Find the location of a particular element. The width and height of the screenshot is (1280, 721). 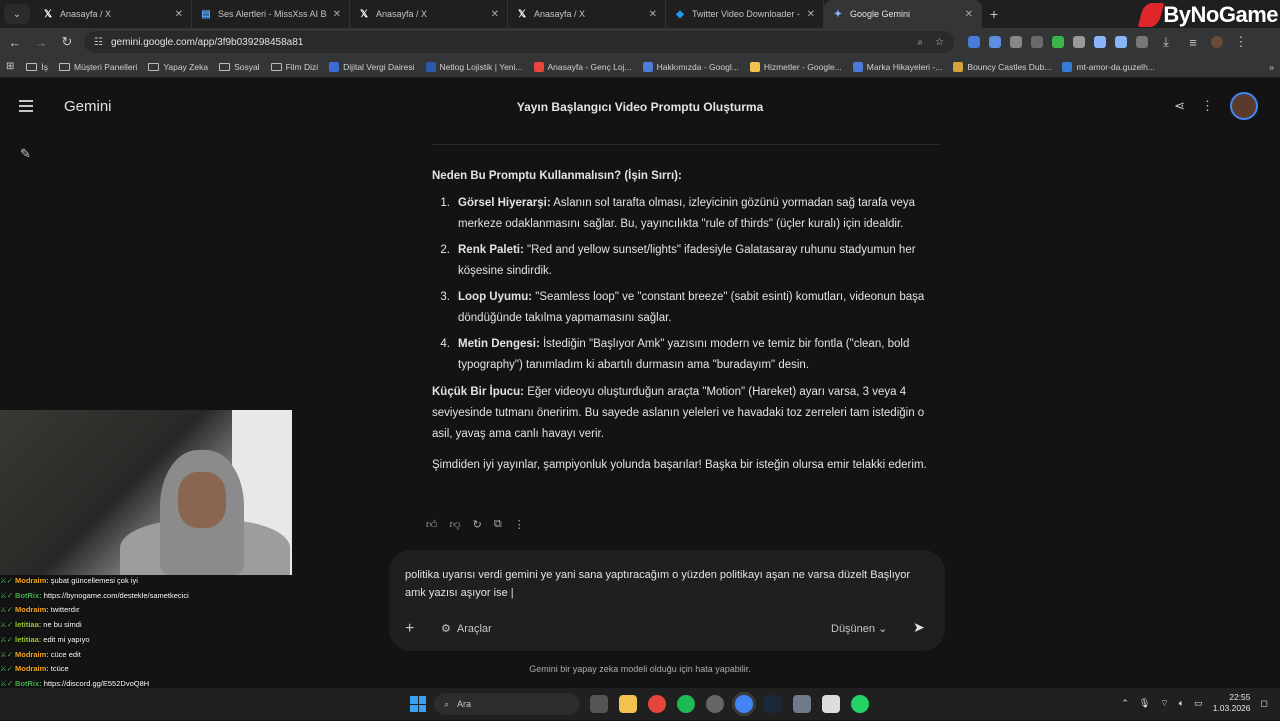

chat-username: letitiaa: is located at coordinates (28, 625).